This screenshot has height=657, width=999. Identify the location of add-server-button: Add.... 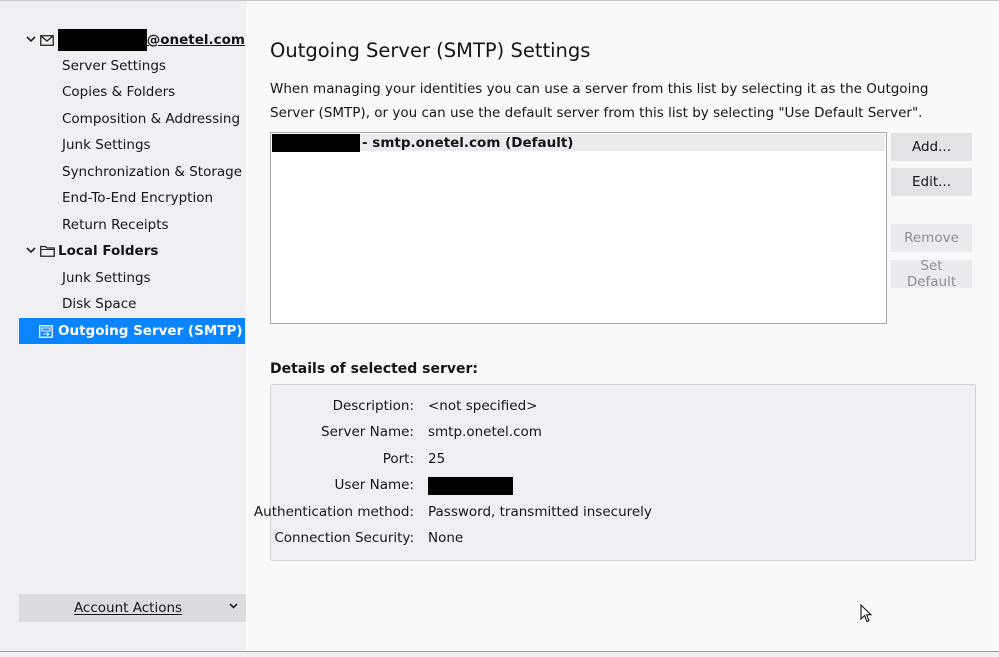
(931, 147).